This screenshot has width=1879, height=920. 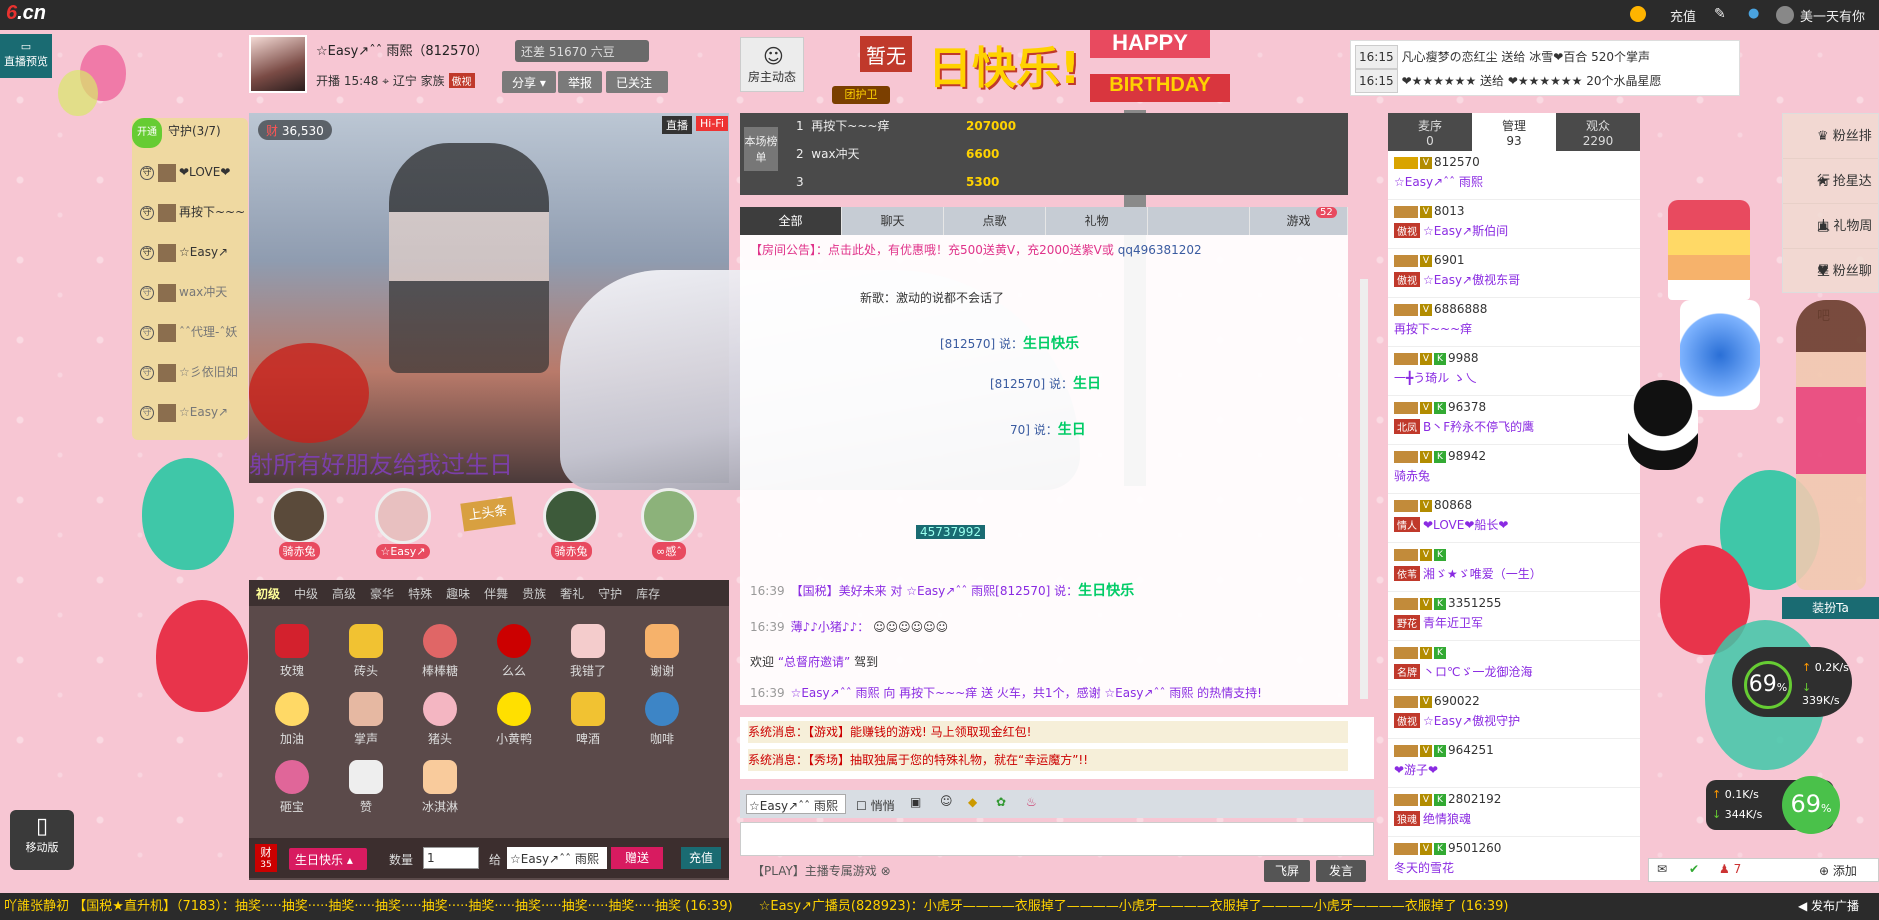 What do you see at coordinates (1287, 871) in the screenshot?
I see `fly-screen-button: 飞屏` at bounding box center [1287, 871].